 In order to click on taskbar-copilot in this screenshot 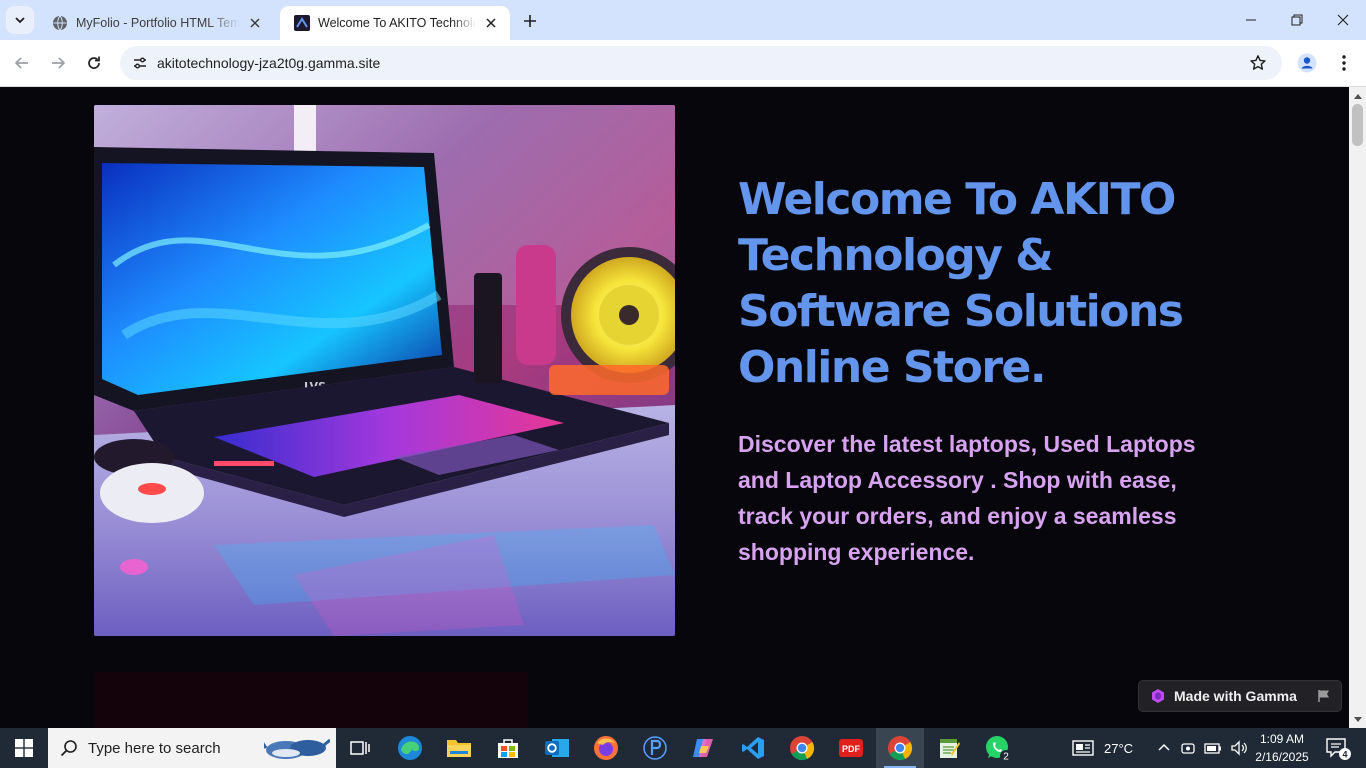, I will do `click(704, 748)`.